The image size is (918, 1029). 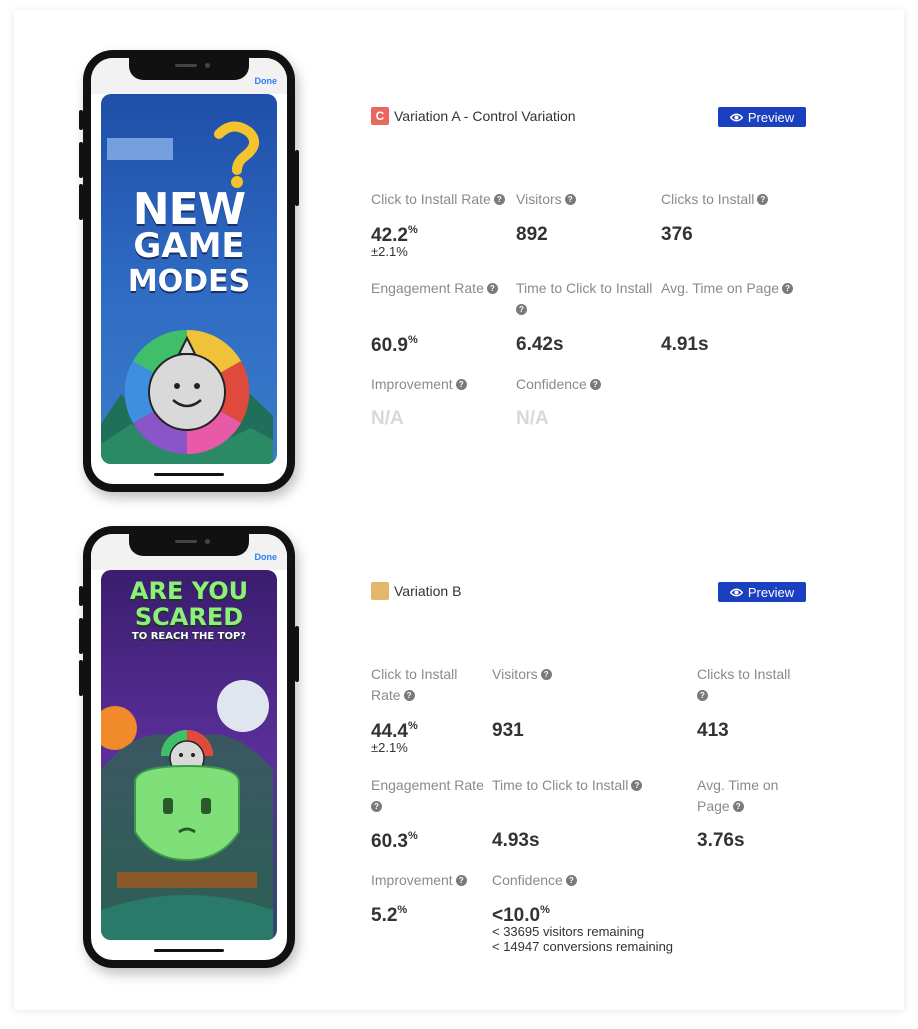 I want to click on preview-button-b: Preview, so click(x=762, y=592).